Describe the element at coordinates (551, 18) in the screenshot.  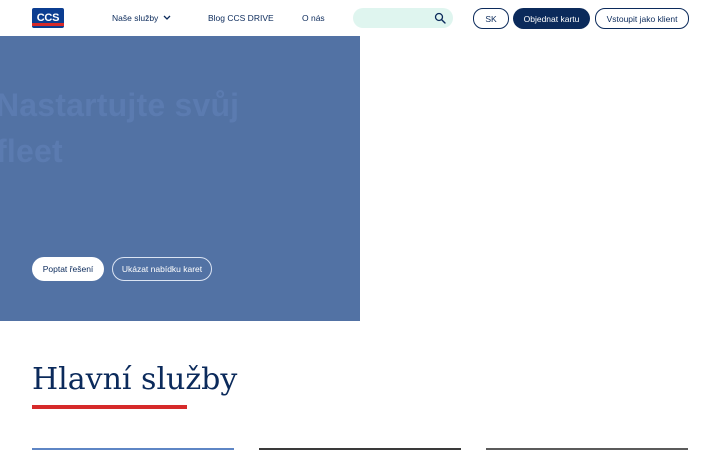
I see `order-card-button: Objednat kartu` at that location.